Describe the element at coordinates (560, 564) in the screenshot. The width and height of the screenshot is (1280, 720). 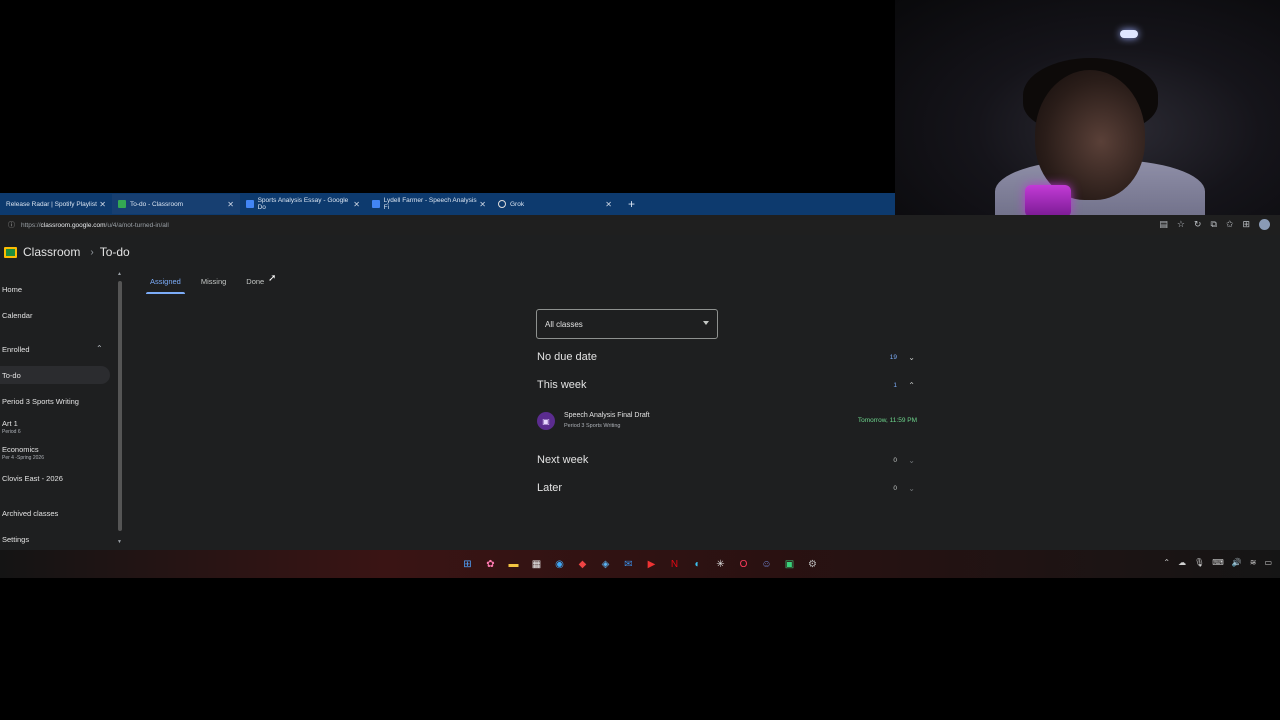
I see `chrome-icon: ◉` at that location.